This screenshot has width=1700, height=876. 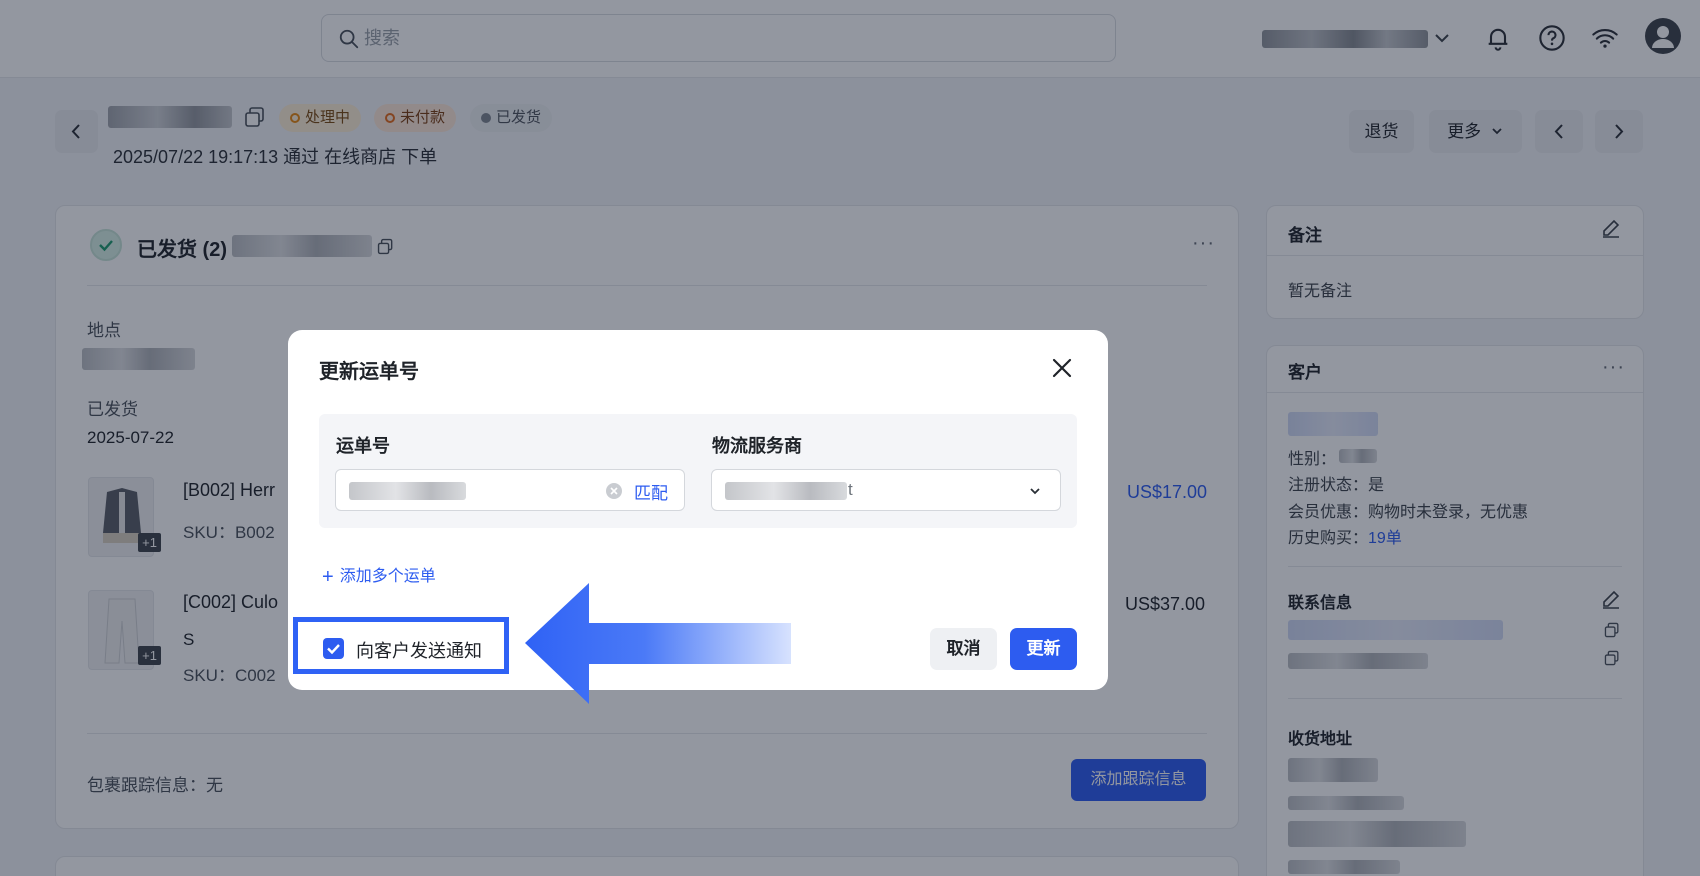 What do you see at coordinates (363, 446) in the screenshot?
I see `tracking-number-label: 运单号` at bounding box center [363, 446].